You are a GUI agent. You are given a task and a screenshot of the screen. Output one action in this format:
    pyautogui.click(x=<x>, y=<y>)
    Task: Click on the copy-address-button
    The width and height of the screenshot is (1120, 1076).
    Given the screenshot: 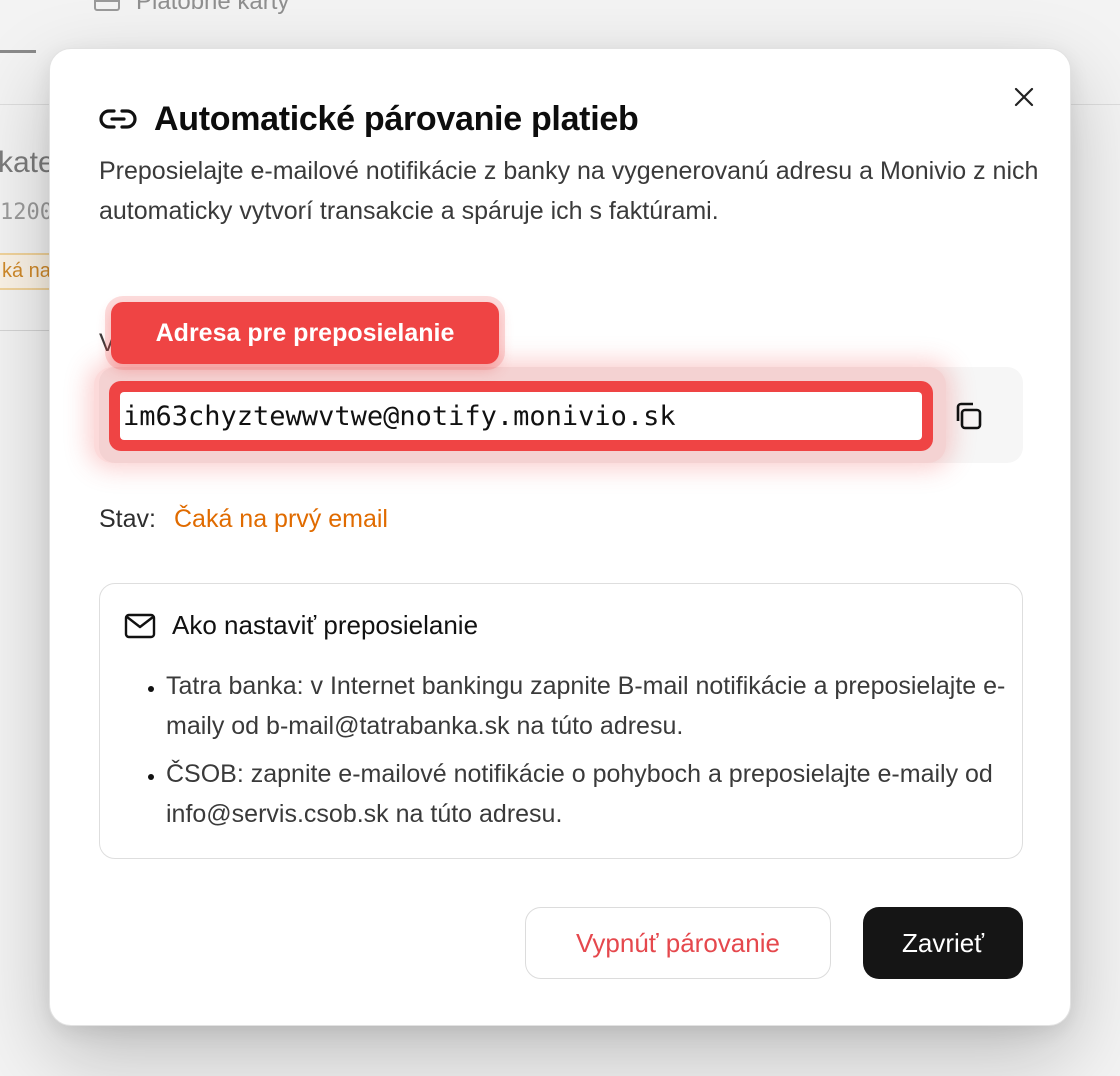 What is the action you would take?
    pyautogui.click(x=968, y=416)
    